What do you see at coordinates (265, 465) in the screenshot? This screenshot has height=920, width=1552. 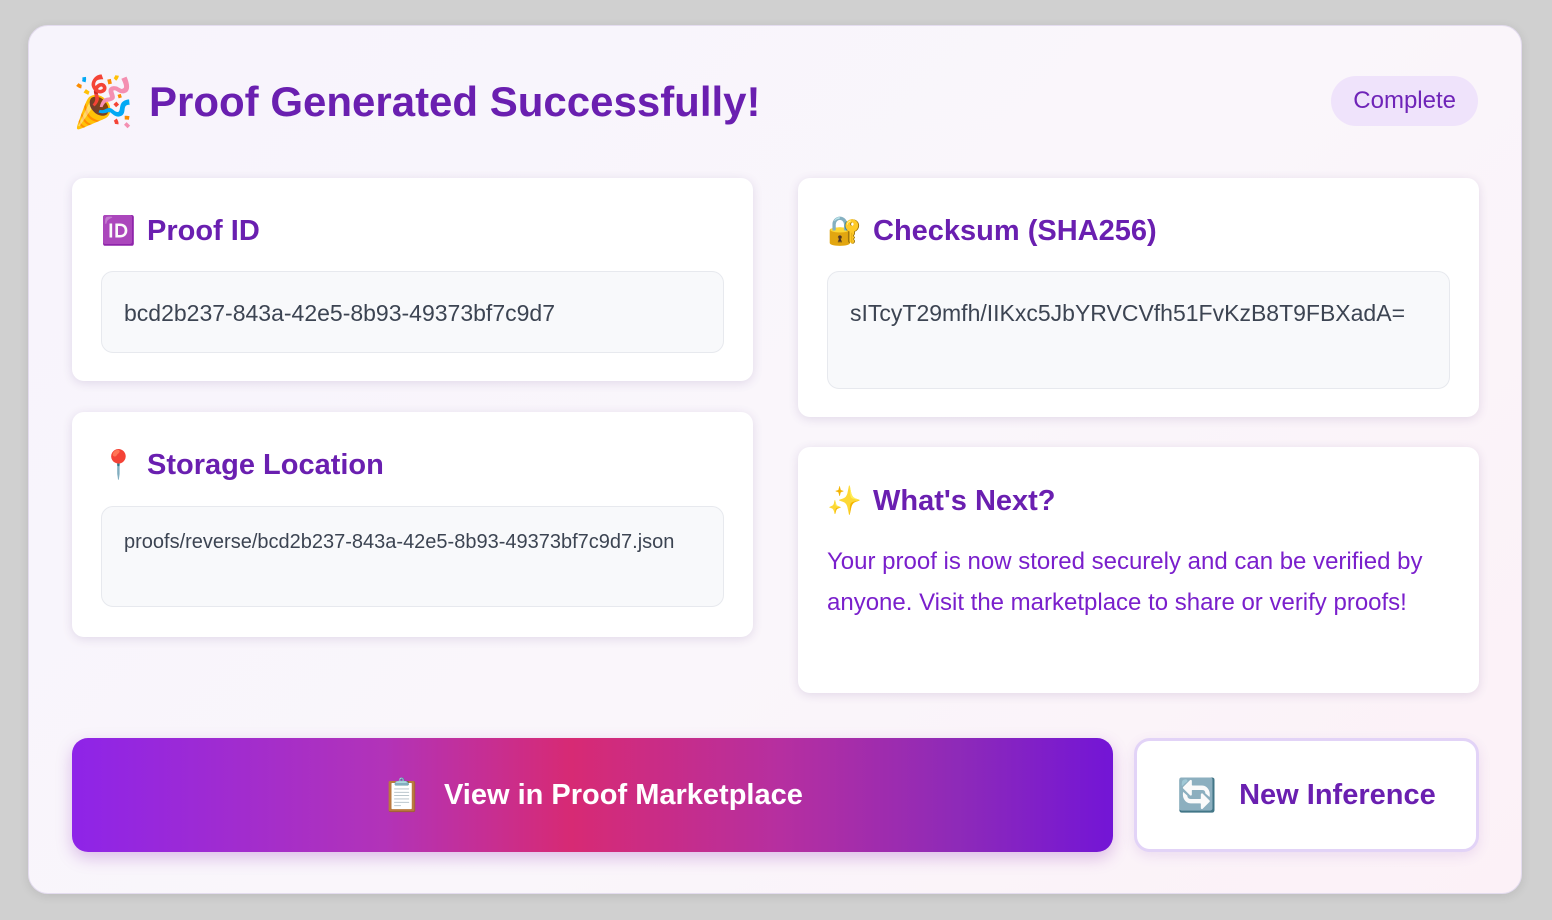 I see `storage-location-title: Storage Location` at bounding box center [265, 465].